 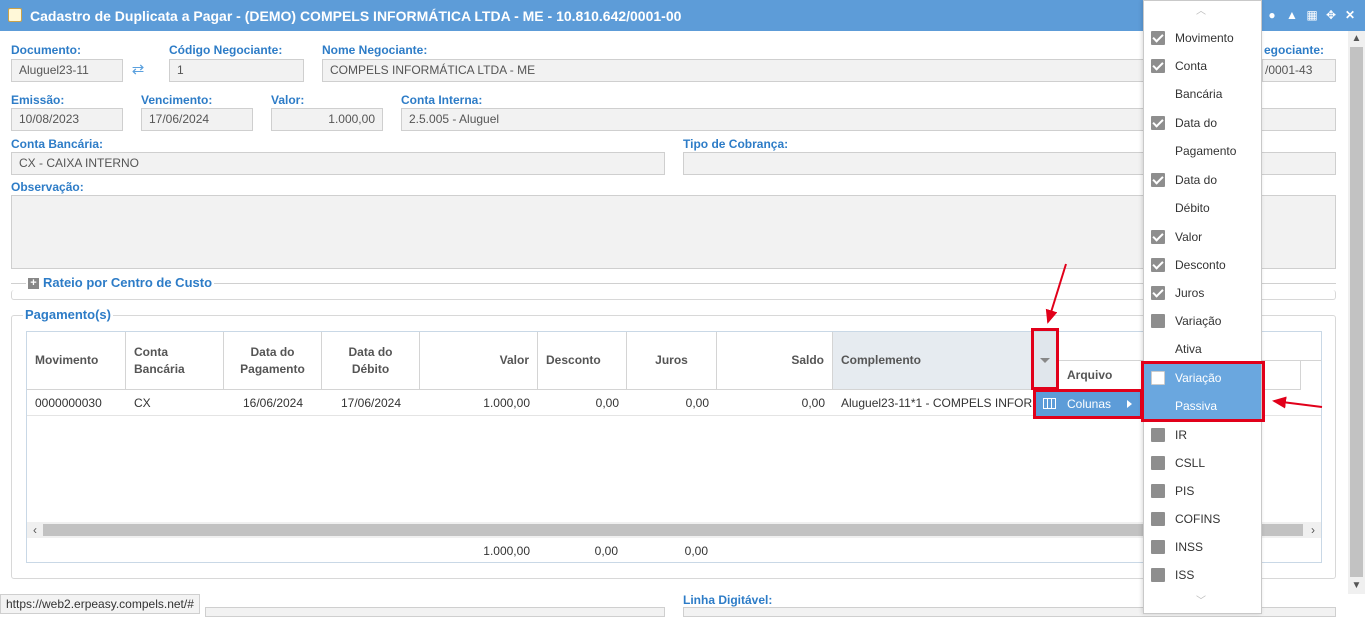 What do you see at coordinates (1088, 404) in the screenshot?
I see `annotation-box-colunas` at bounding box center [1088, 404].